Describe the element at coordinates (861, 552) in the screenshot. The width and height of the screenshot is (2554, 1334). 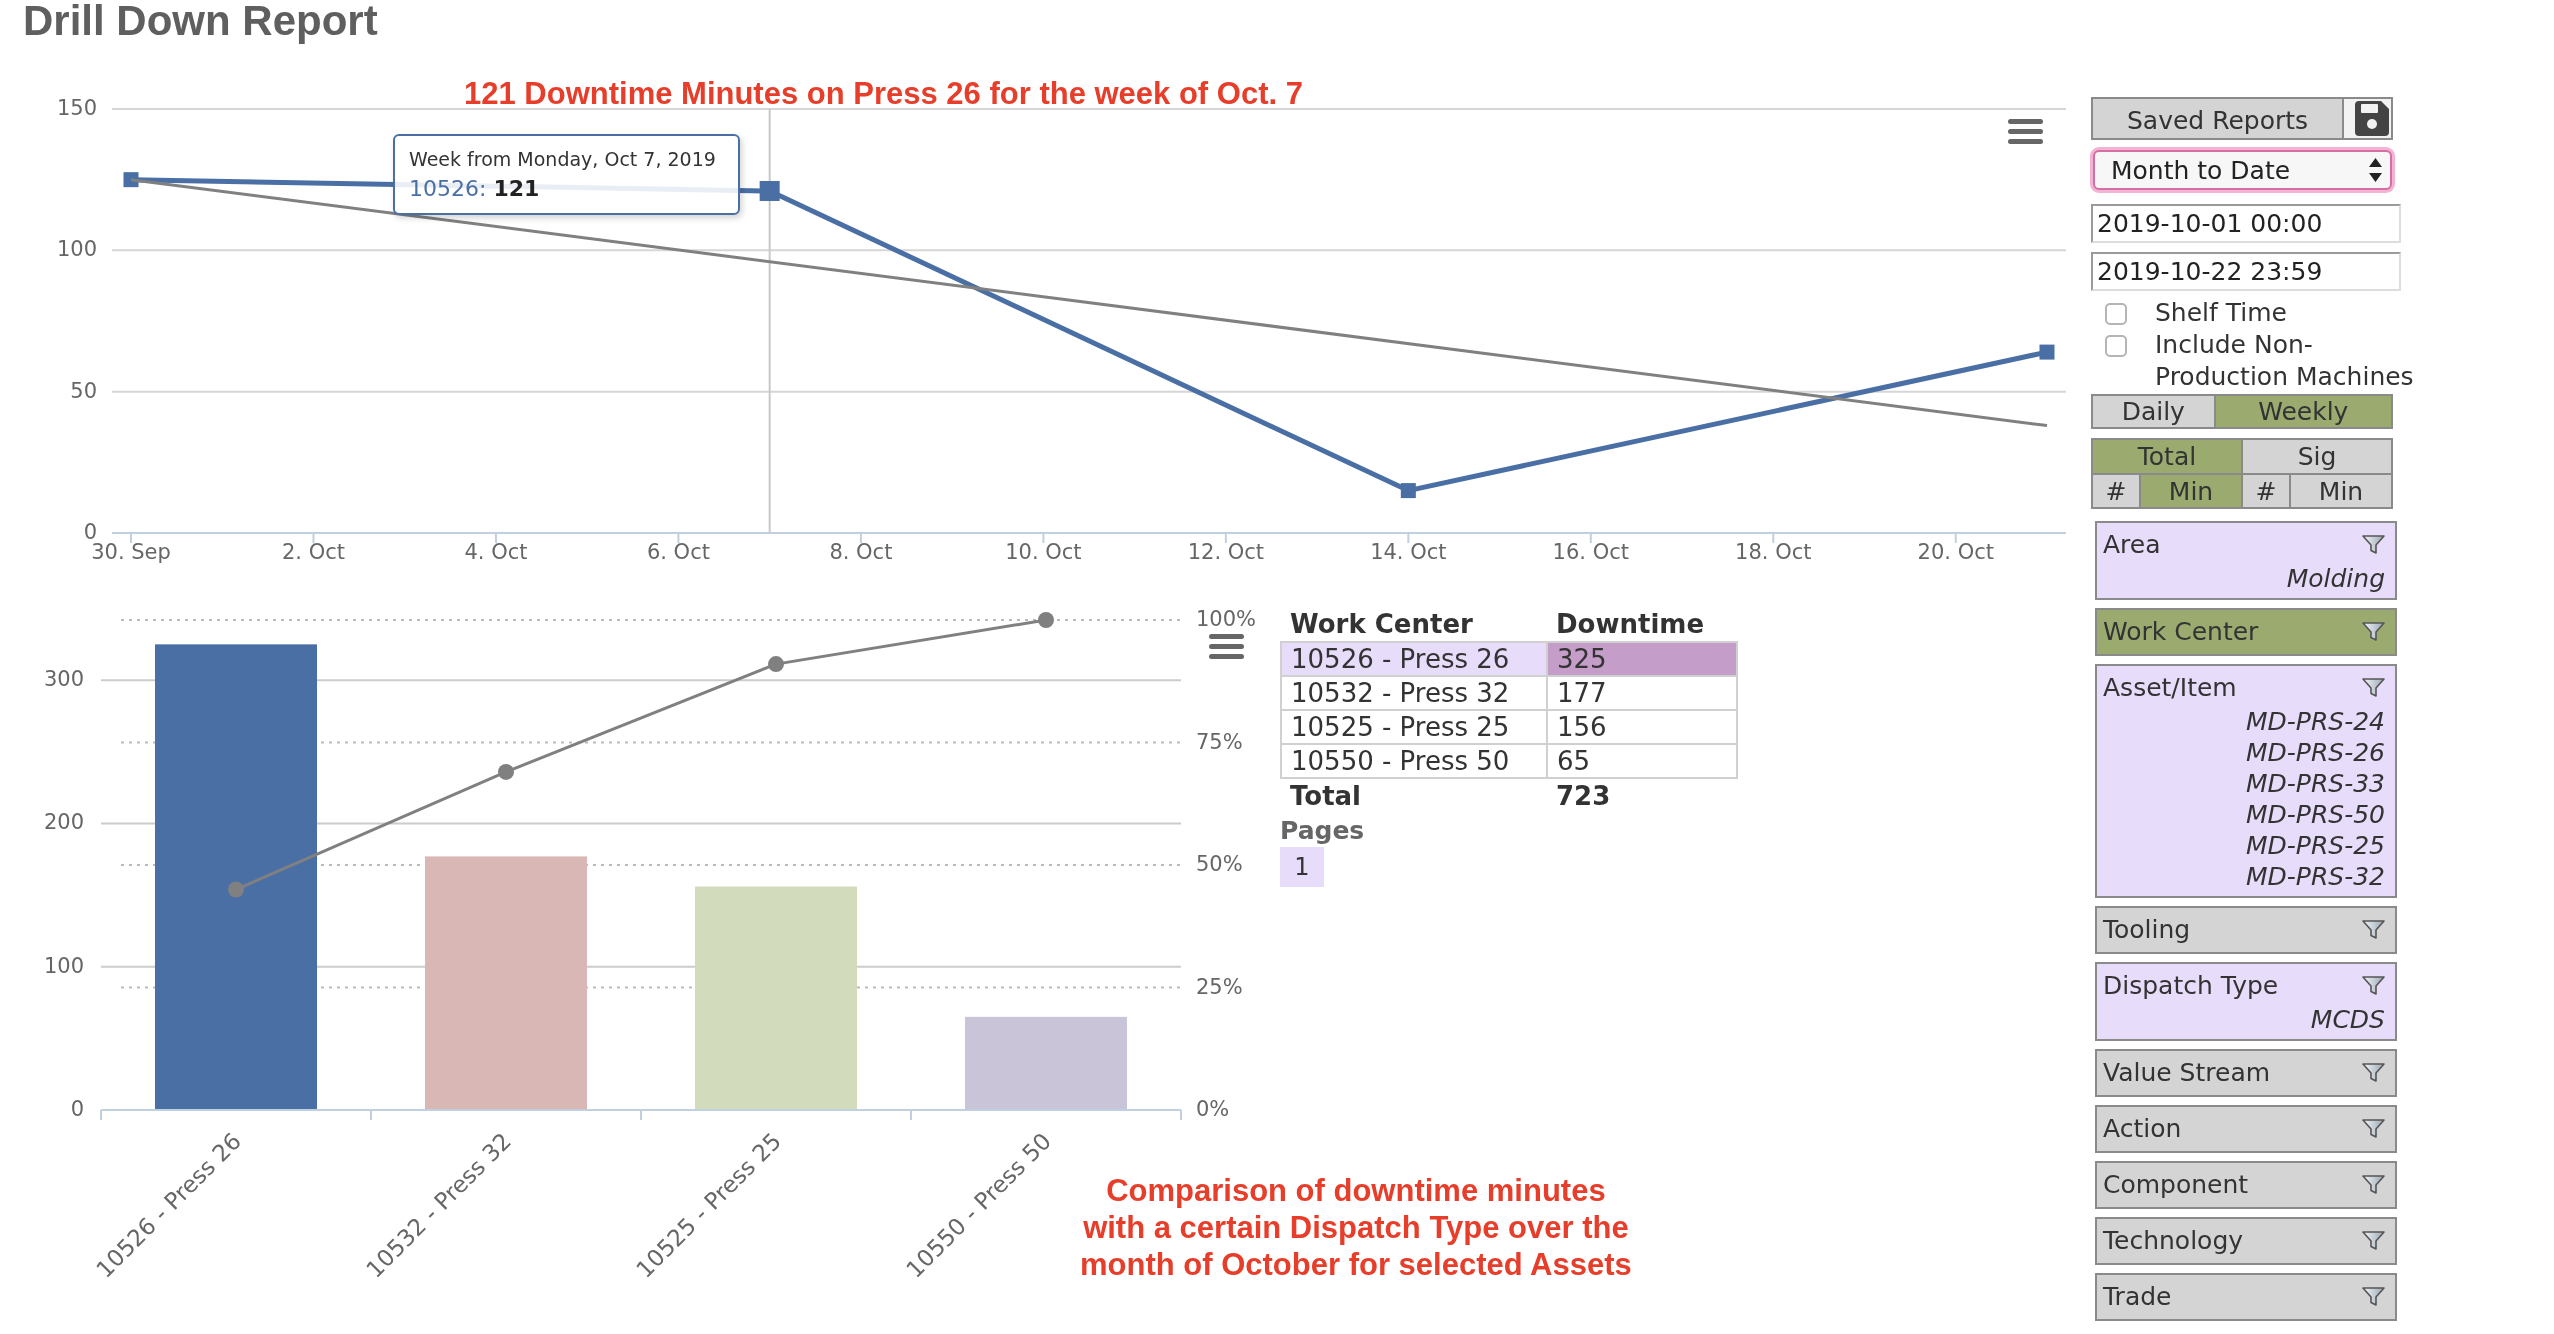
I see `axis-label: 8. Oct` at that location.